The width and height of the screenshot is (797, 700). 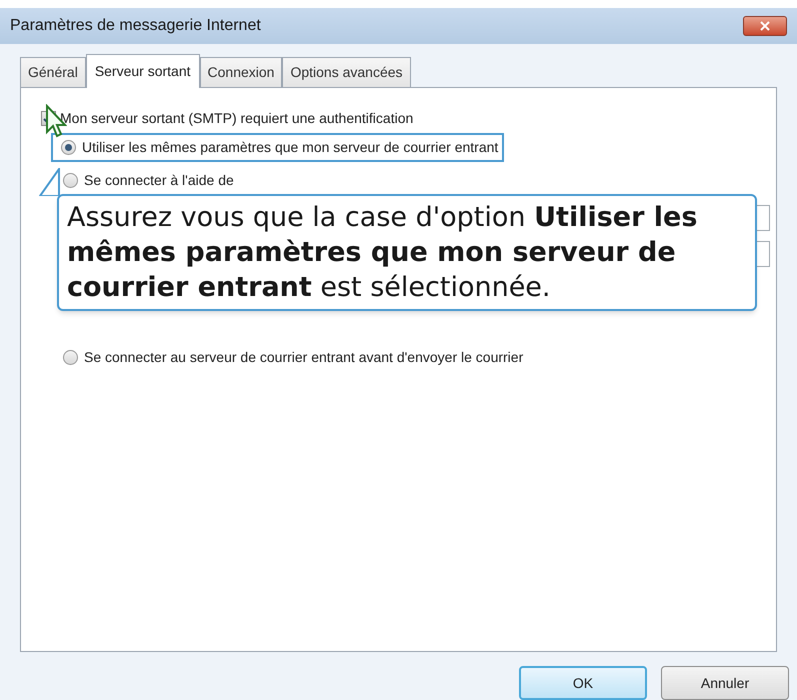 What do you see at coordinates (346, 71) in the screenshot?
I see `tab: Options avancées` at bounding box center [346, 71].